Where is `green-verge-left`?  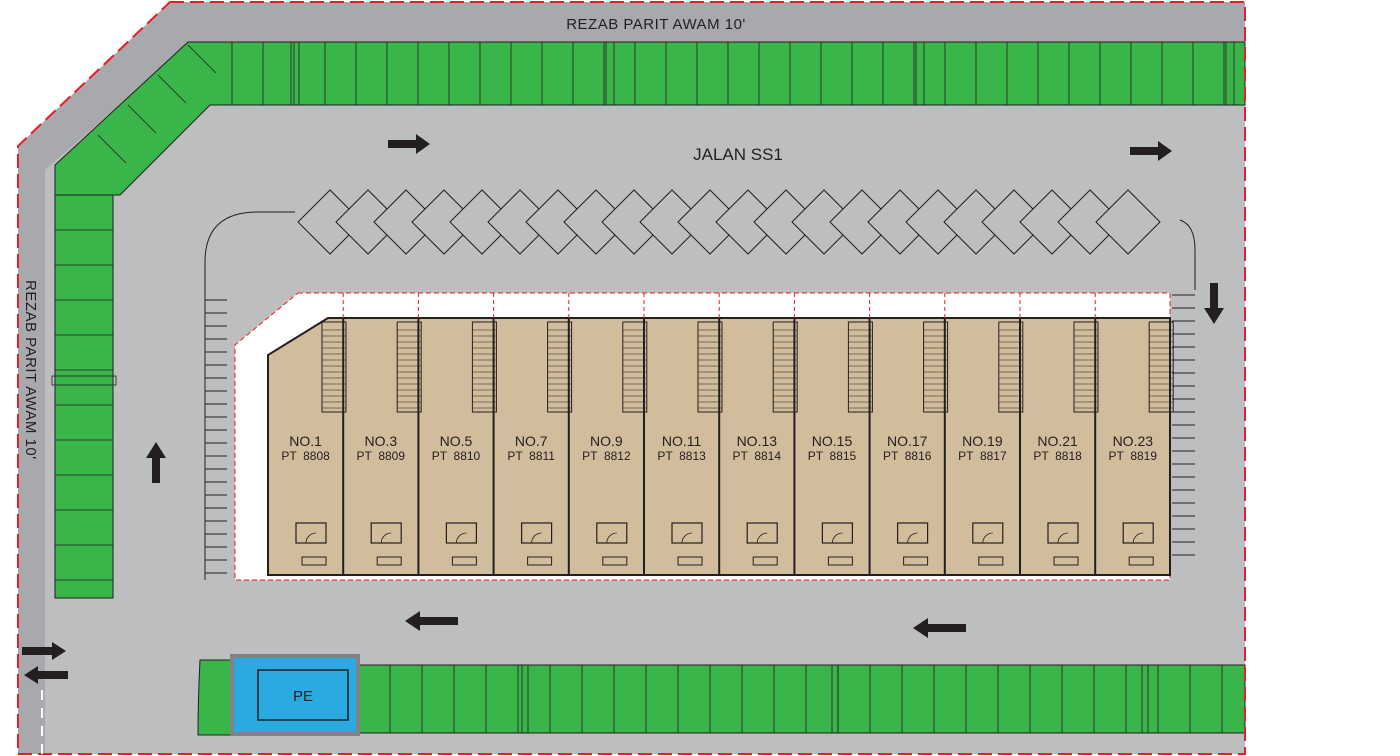 green-verge-left is located at coordinates (84, 396).